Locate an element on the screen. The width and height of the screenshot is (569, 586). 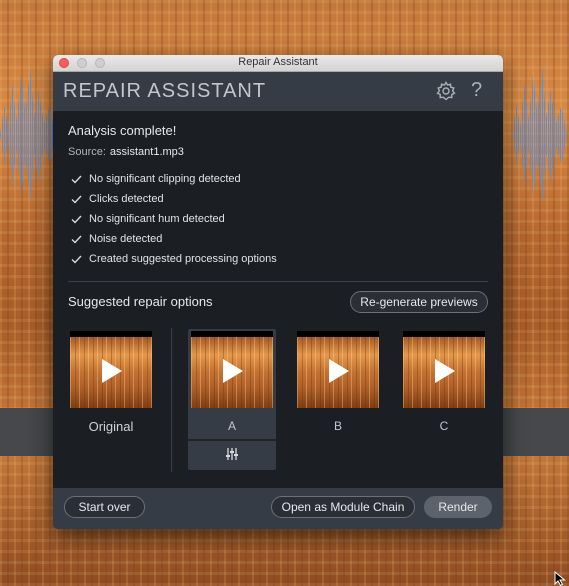
analysis-result-text: No significant clipping detected is located at coordinates (165, 179).